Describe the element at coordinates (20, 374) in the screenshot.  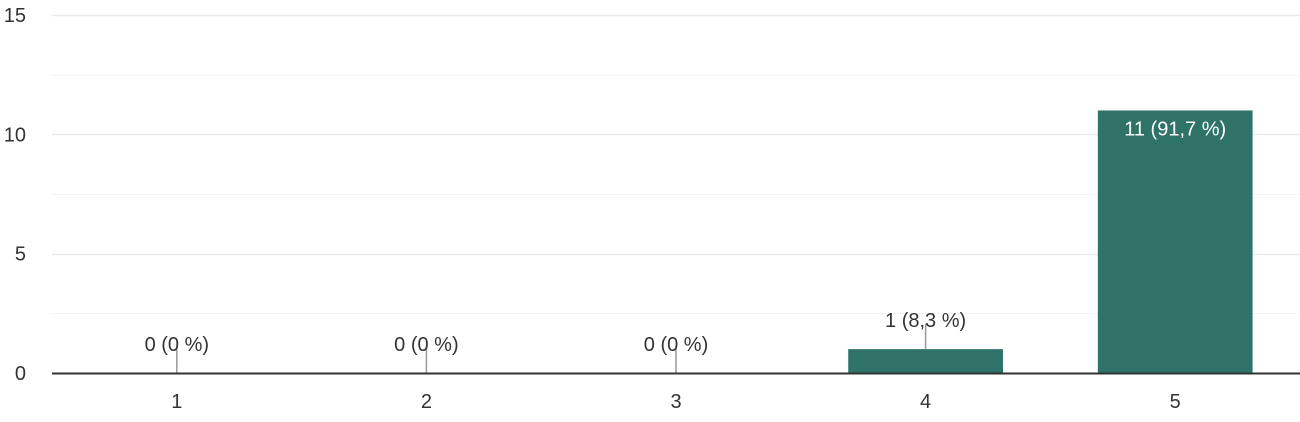
I see `y-tick-label: 0` at that location.